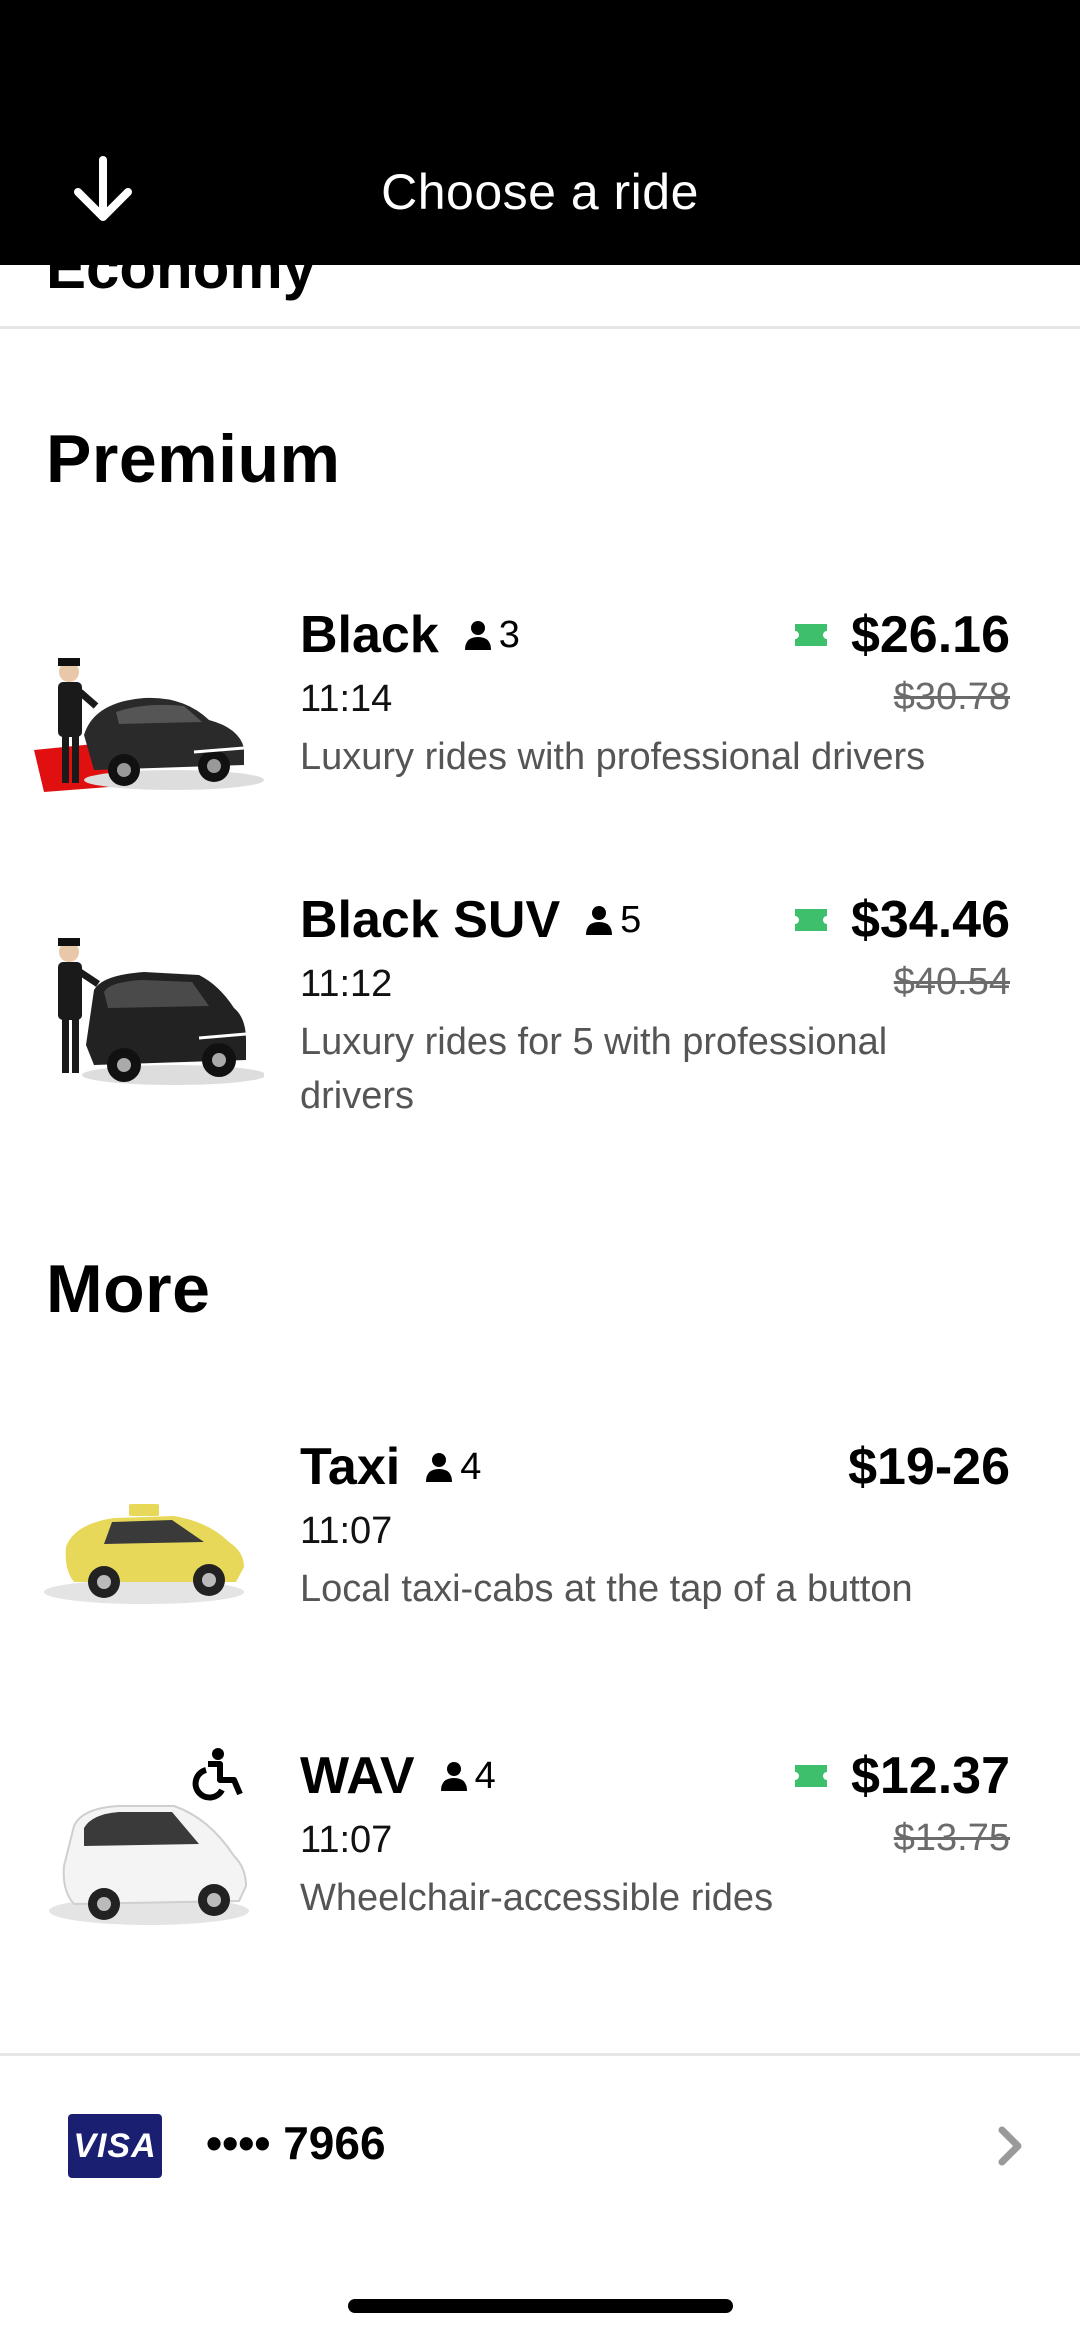 The image size is (1080, 2339). I want to click on wheelchair-icon, so click(217, 1774).